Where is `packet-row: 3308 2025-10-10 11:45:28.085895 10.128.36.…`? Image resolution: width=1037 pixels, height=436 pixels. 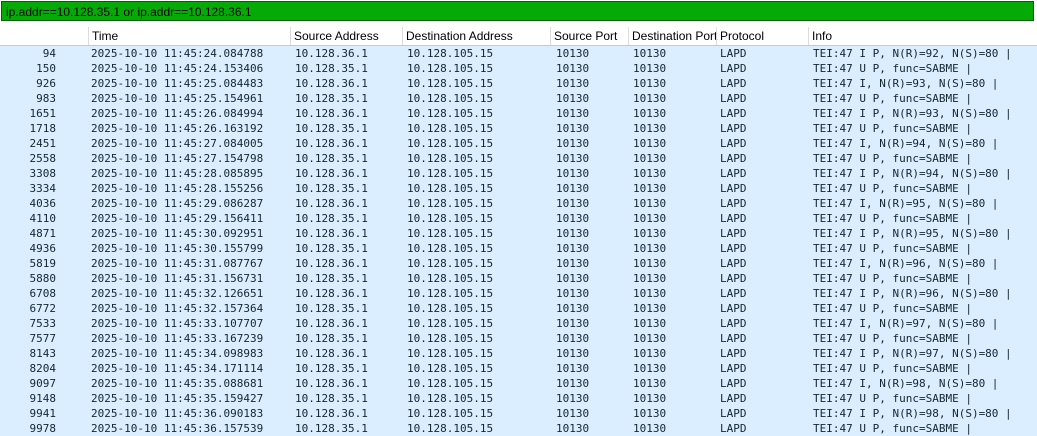 packet-row: 3308 2025-10-10 11:45:28.085895 10.128.36.… is located at coordinates (518, 173).